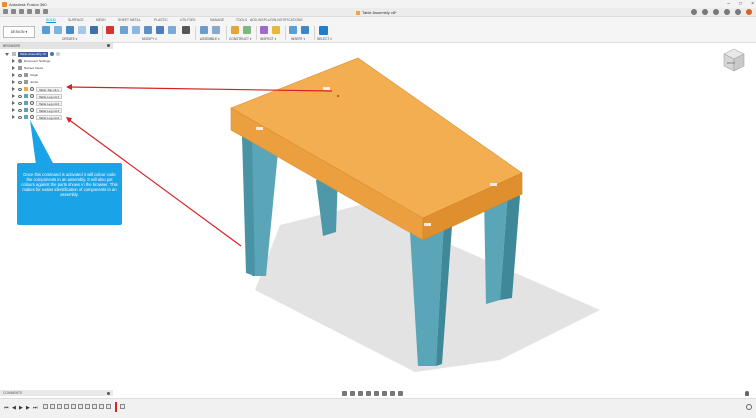 This screenshot has width=756, height=418. Describe the element at coordinates (400, 393) in the screenshot. I see `viewports-icon` at that location.